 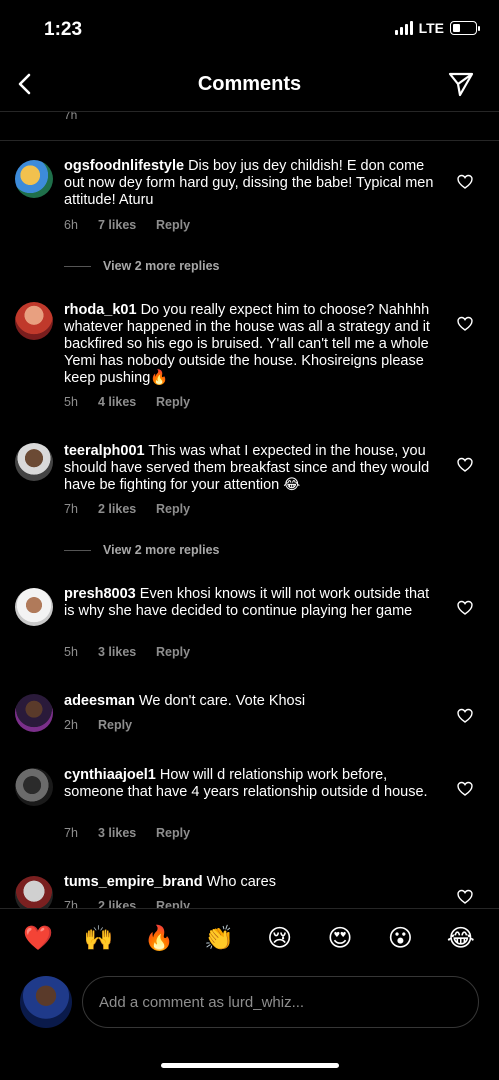 I want to click on status-icons: LTE, so click(x=437, y=28).